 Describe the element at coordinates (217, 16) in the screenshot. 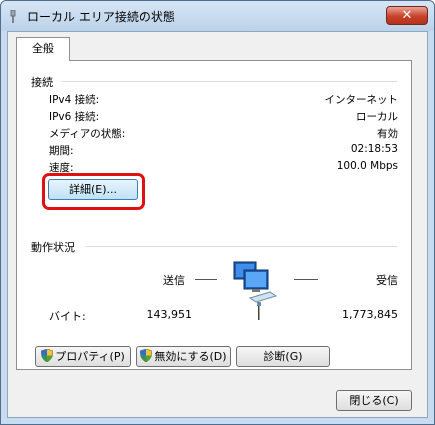

I see `title-bar: ローカル エリア接続の状態 ✕` at that location.